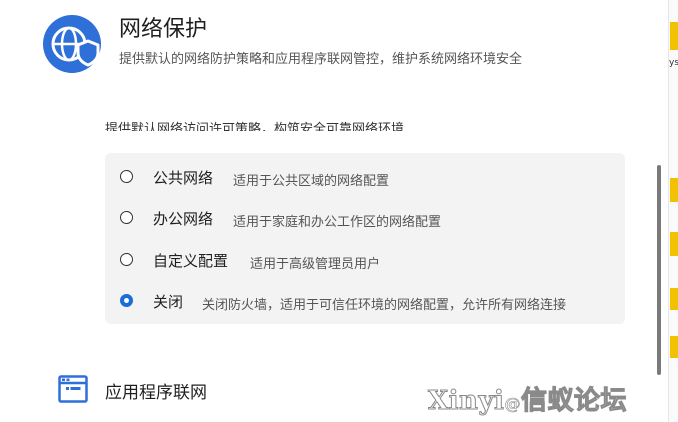 This screenshot has height=422, width=678. Describe the element at coordinates (466, 401) in the screenshot. I see `watermark-name: Xinyi` at that location.